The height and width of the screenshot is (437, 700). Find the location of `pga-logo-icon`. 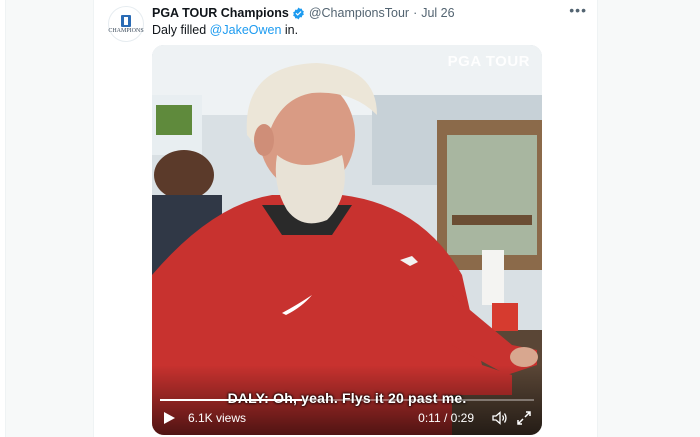

pga-logo-icon is located at coordinates (126, 20).